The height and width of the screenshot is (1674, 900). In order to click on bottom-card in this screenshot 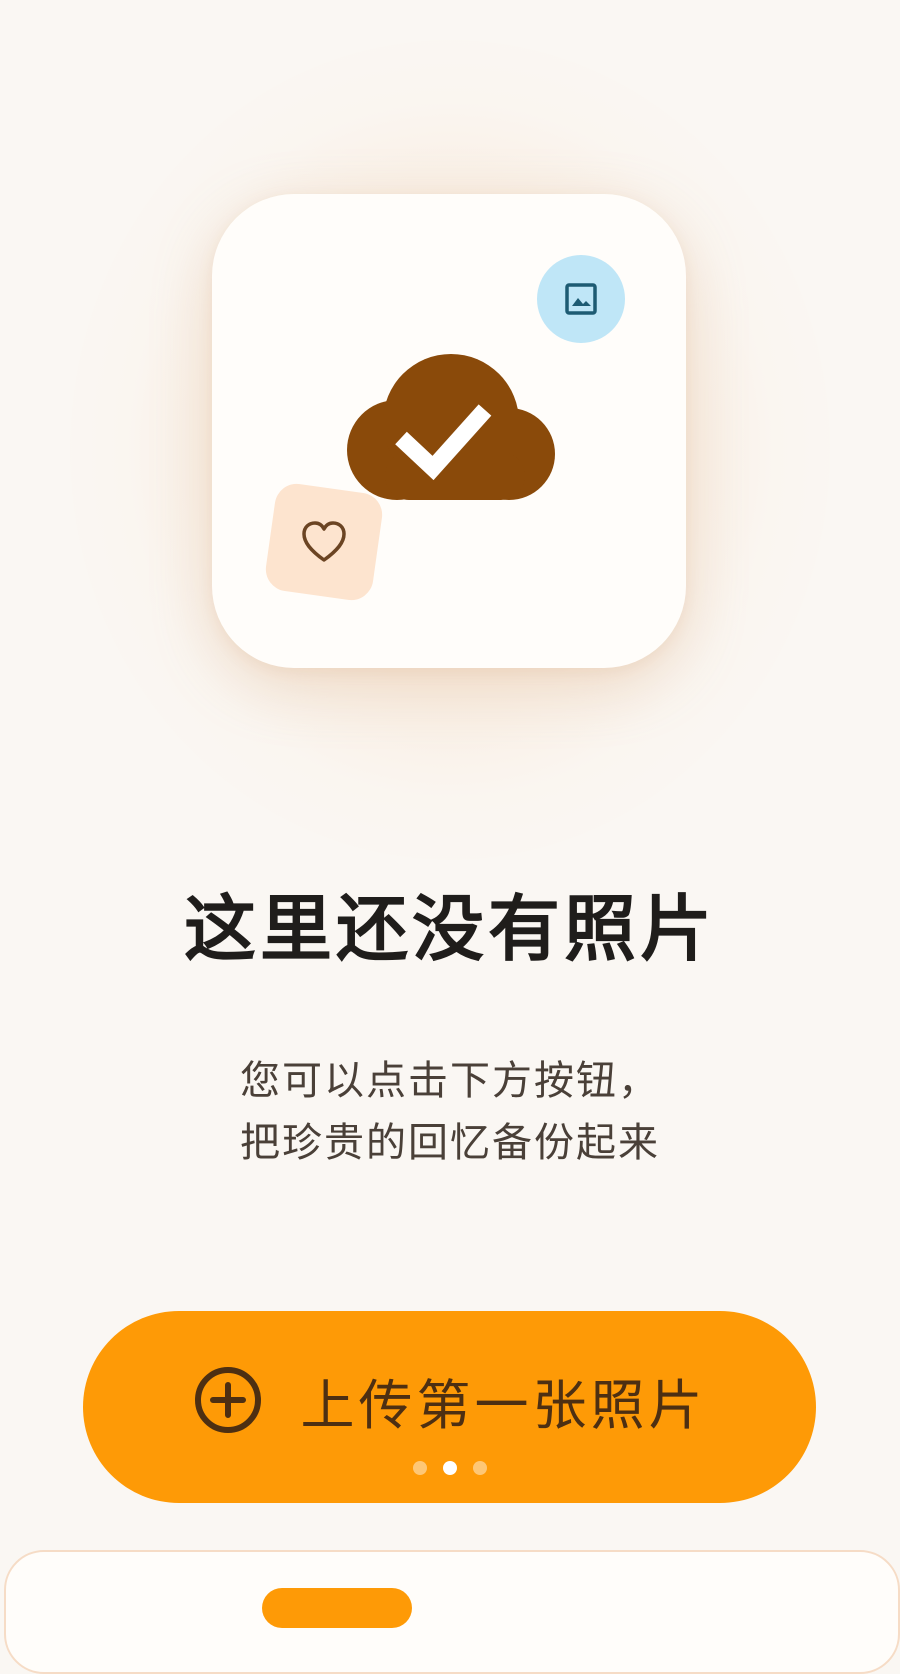, I will do `click(452, 1612)`.